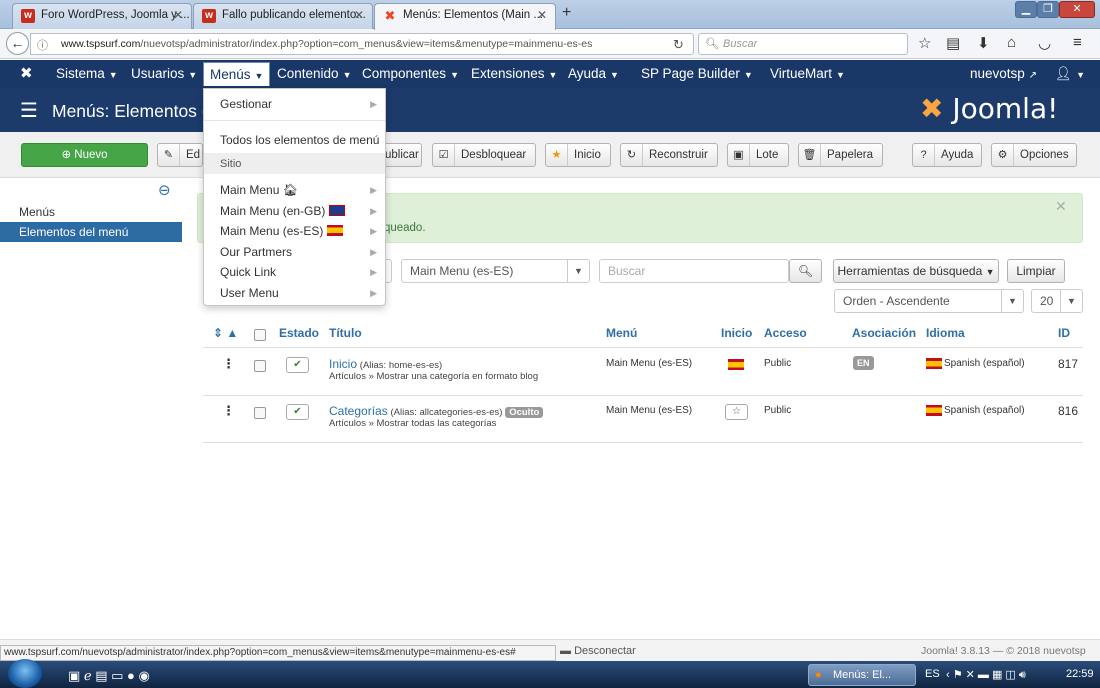  What do you see at coordinates (621, 333) in the screenshot?
I see `col-menu: Menú` at bounding box center [621, 333].